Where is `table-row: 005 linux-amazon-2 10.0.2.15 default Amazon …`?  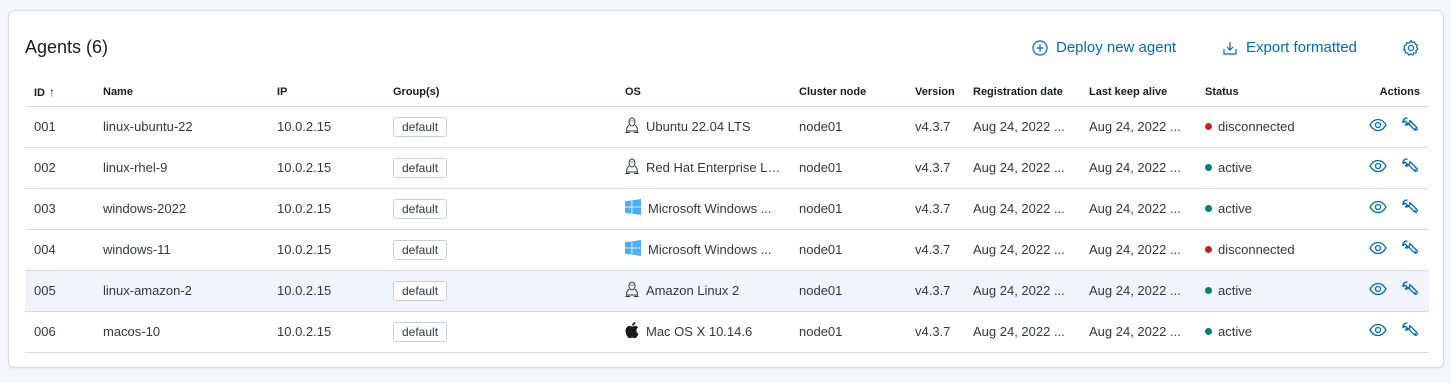
table-row: 005 linux-amazon-2 10.0.2.15 default Amazon … is located at coordinates (727, 291).